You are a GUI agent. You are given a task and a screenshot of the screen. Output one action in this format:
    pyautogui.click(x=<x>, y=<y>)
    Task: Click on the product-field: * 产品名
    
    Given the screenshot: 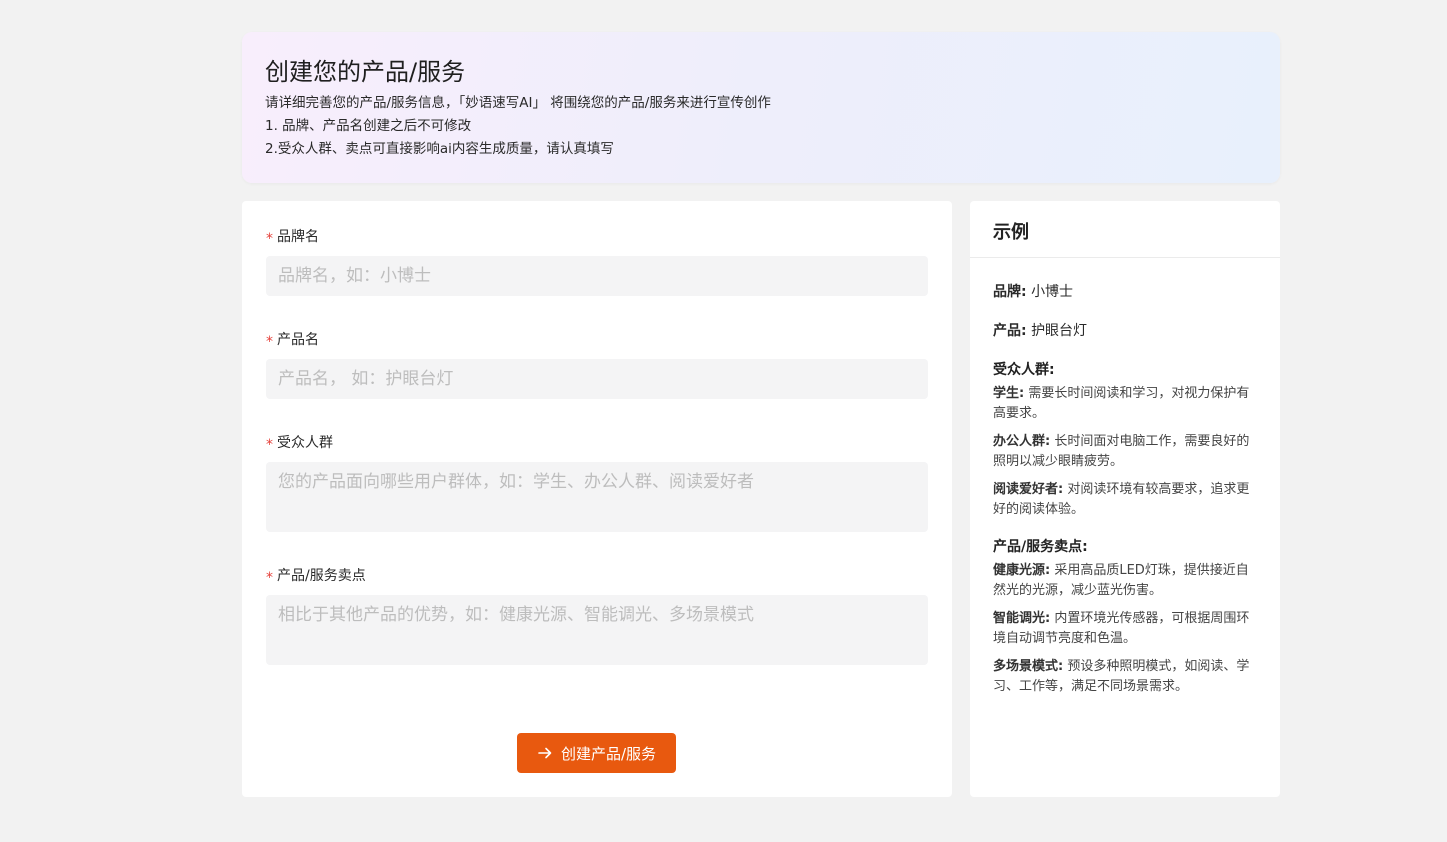 What is the action you would take?
    pyautogui.click(x=597, y=364)
    